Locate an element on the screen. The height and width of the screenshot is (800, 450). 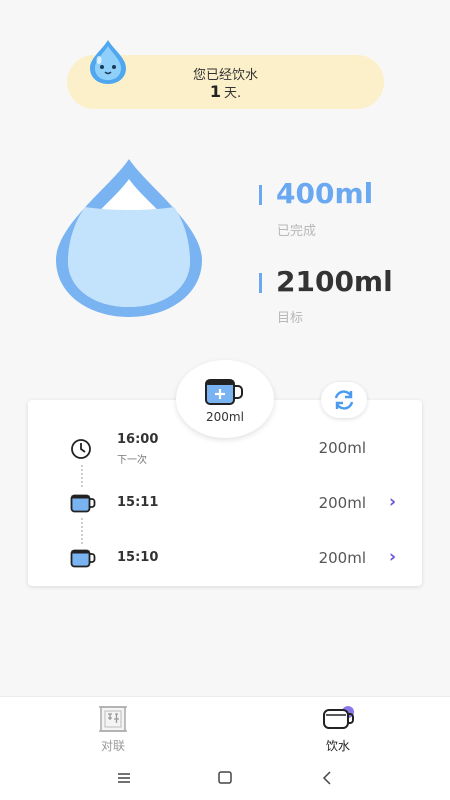
streak-days: 1 天. is located at coordinates (225, 91).